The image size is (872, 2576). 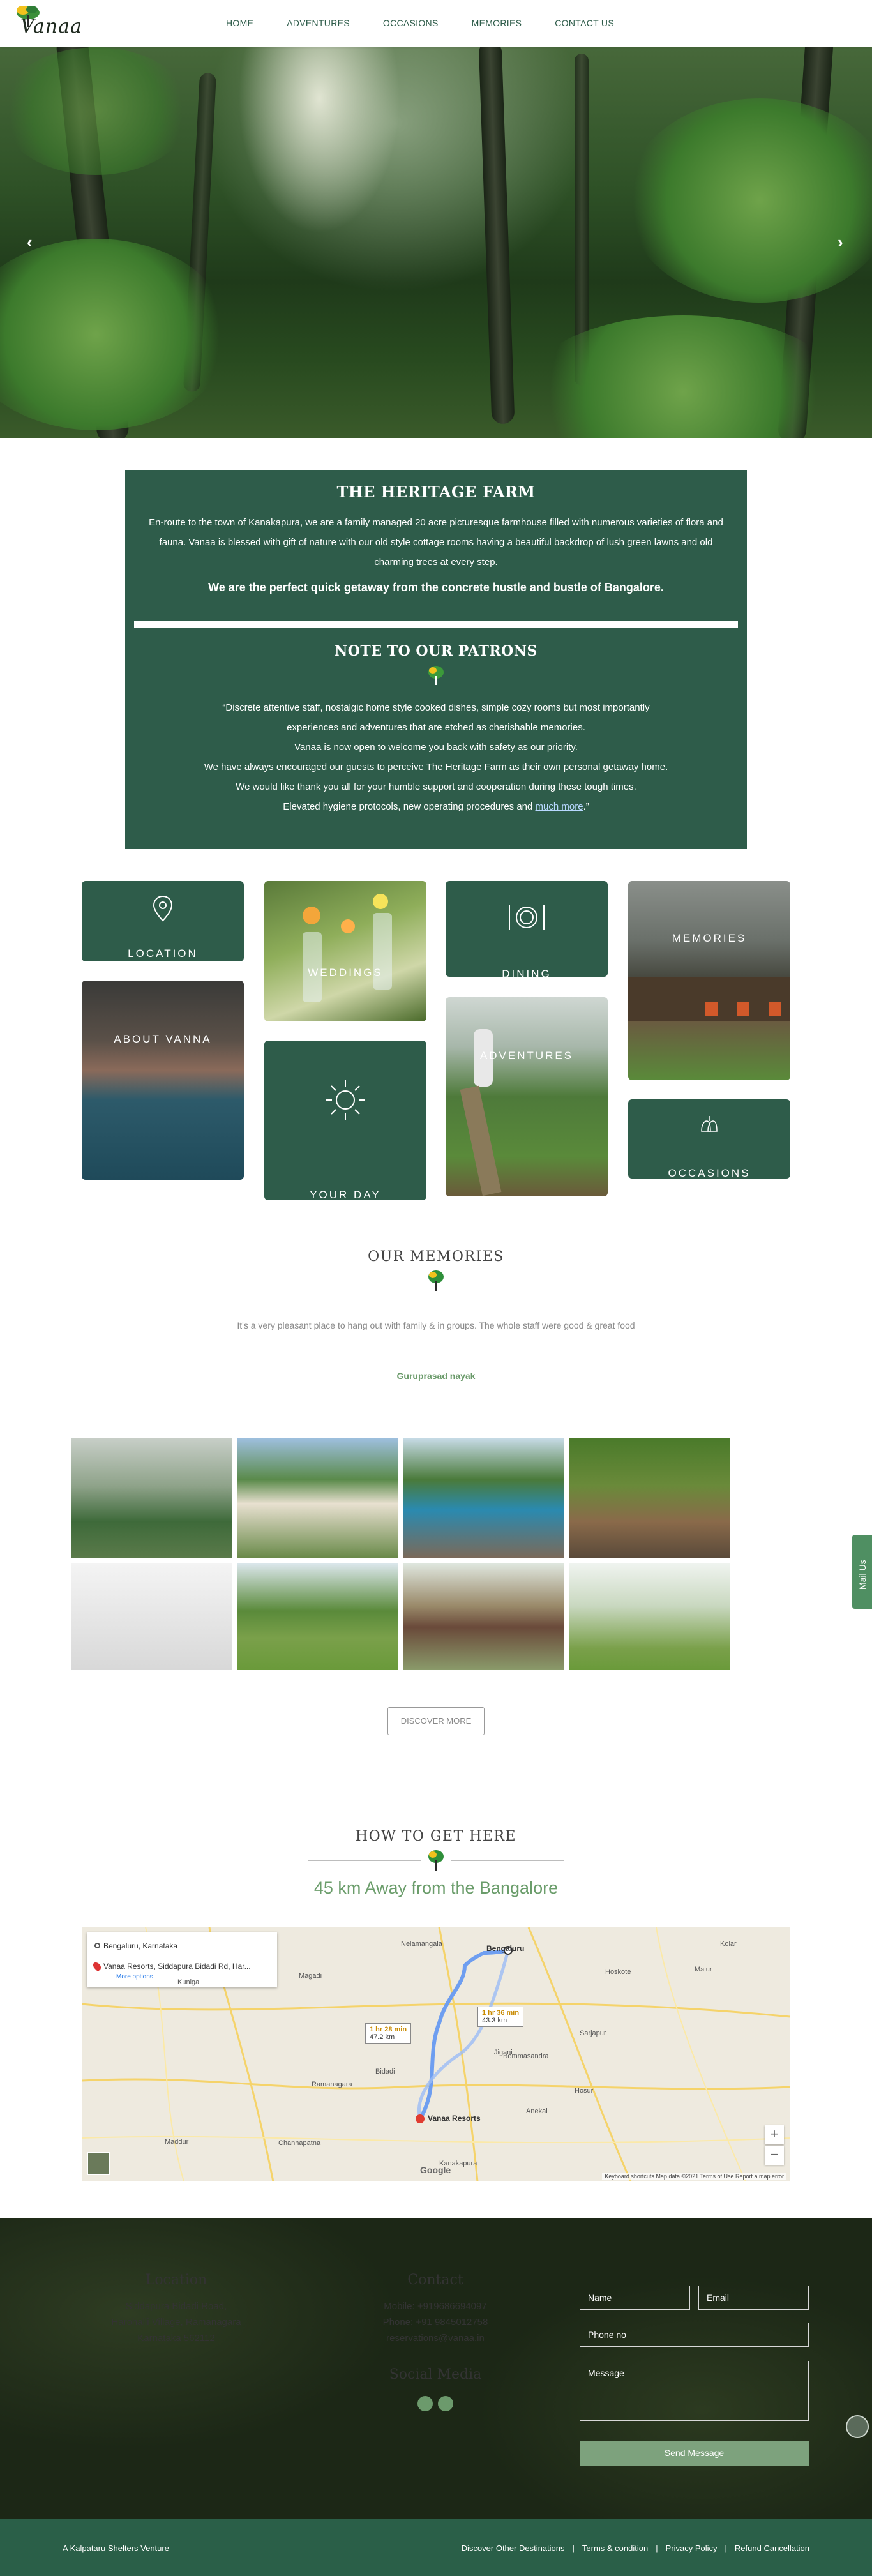 What do you see at coordinates (857, 2426) in the screenshot?
I see `whatsapp-icon` at bounding box center [857, 2426].